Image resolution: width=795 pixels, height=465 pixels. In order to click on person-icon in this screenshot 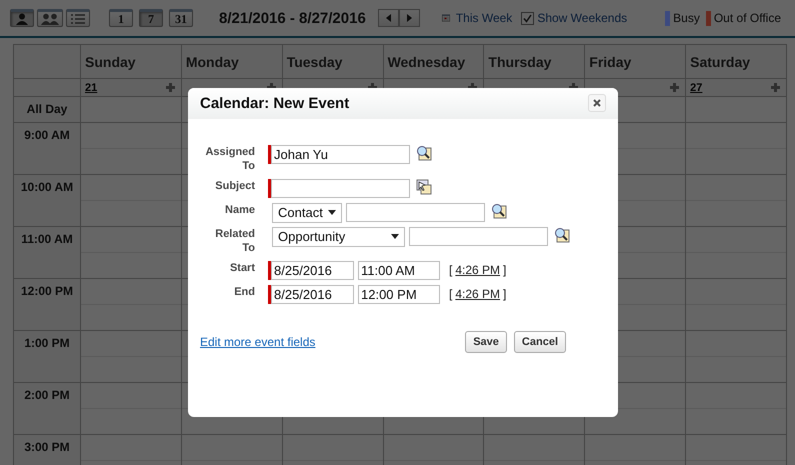, I will do `click(22, 19)`.